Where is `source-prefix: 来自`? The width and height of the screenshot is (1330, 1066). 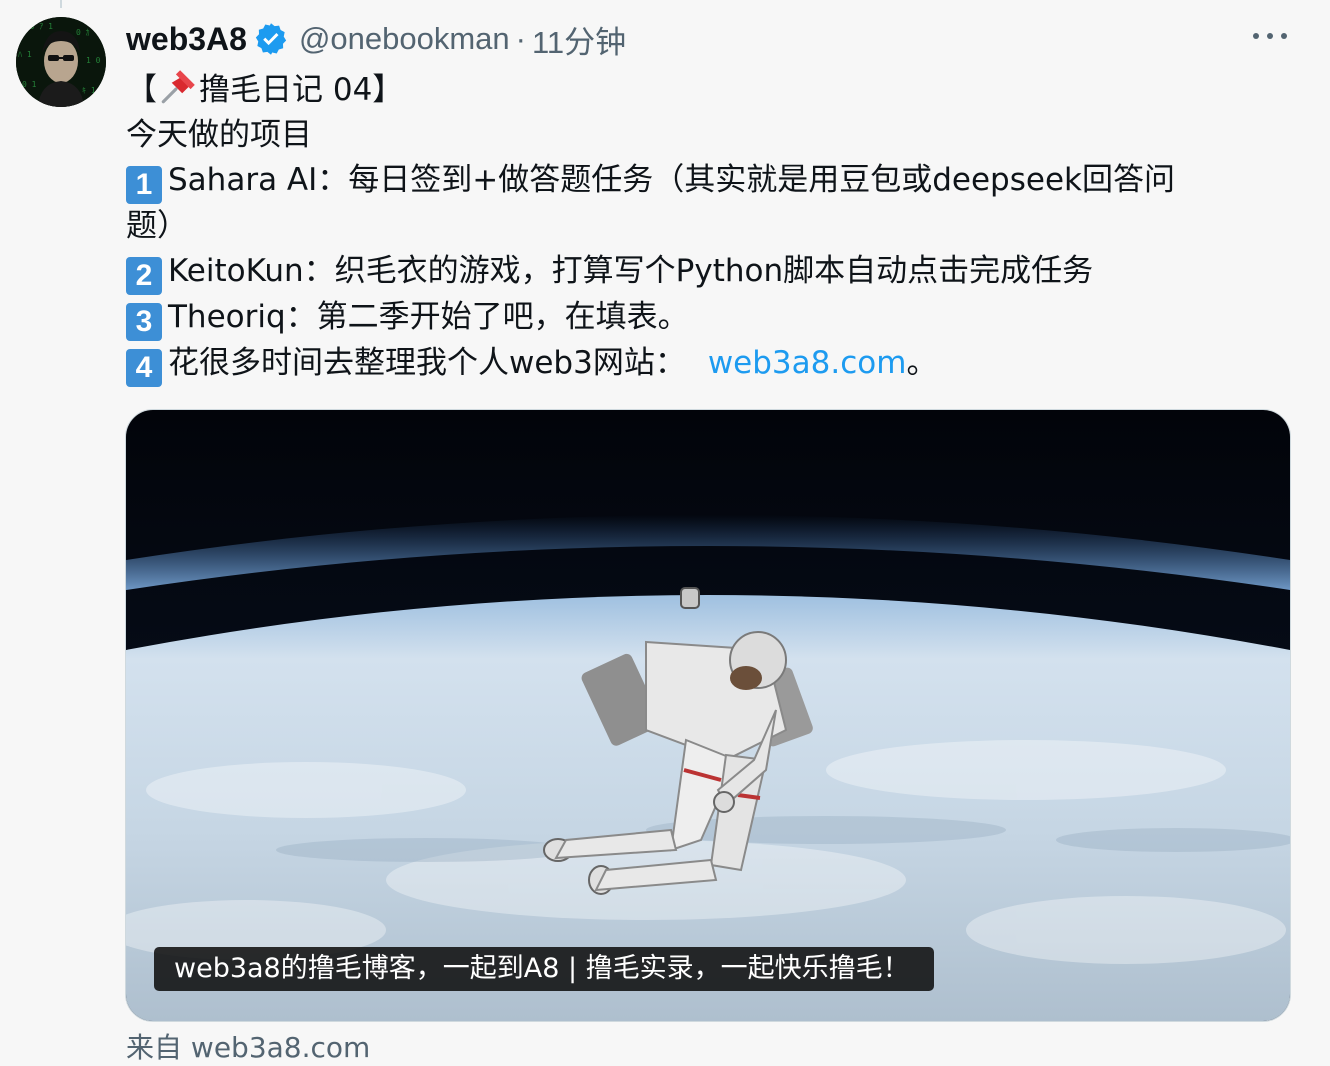
source-prefix: 来自 is located at coordinates (154, 1047).